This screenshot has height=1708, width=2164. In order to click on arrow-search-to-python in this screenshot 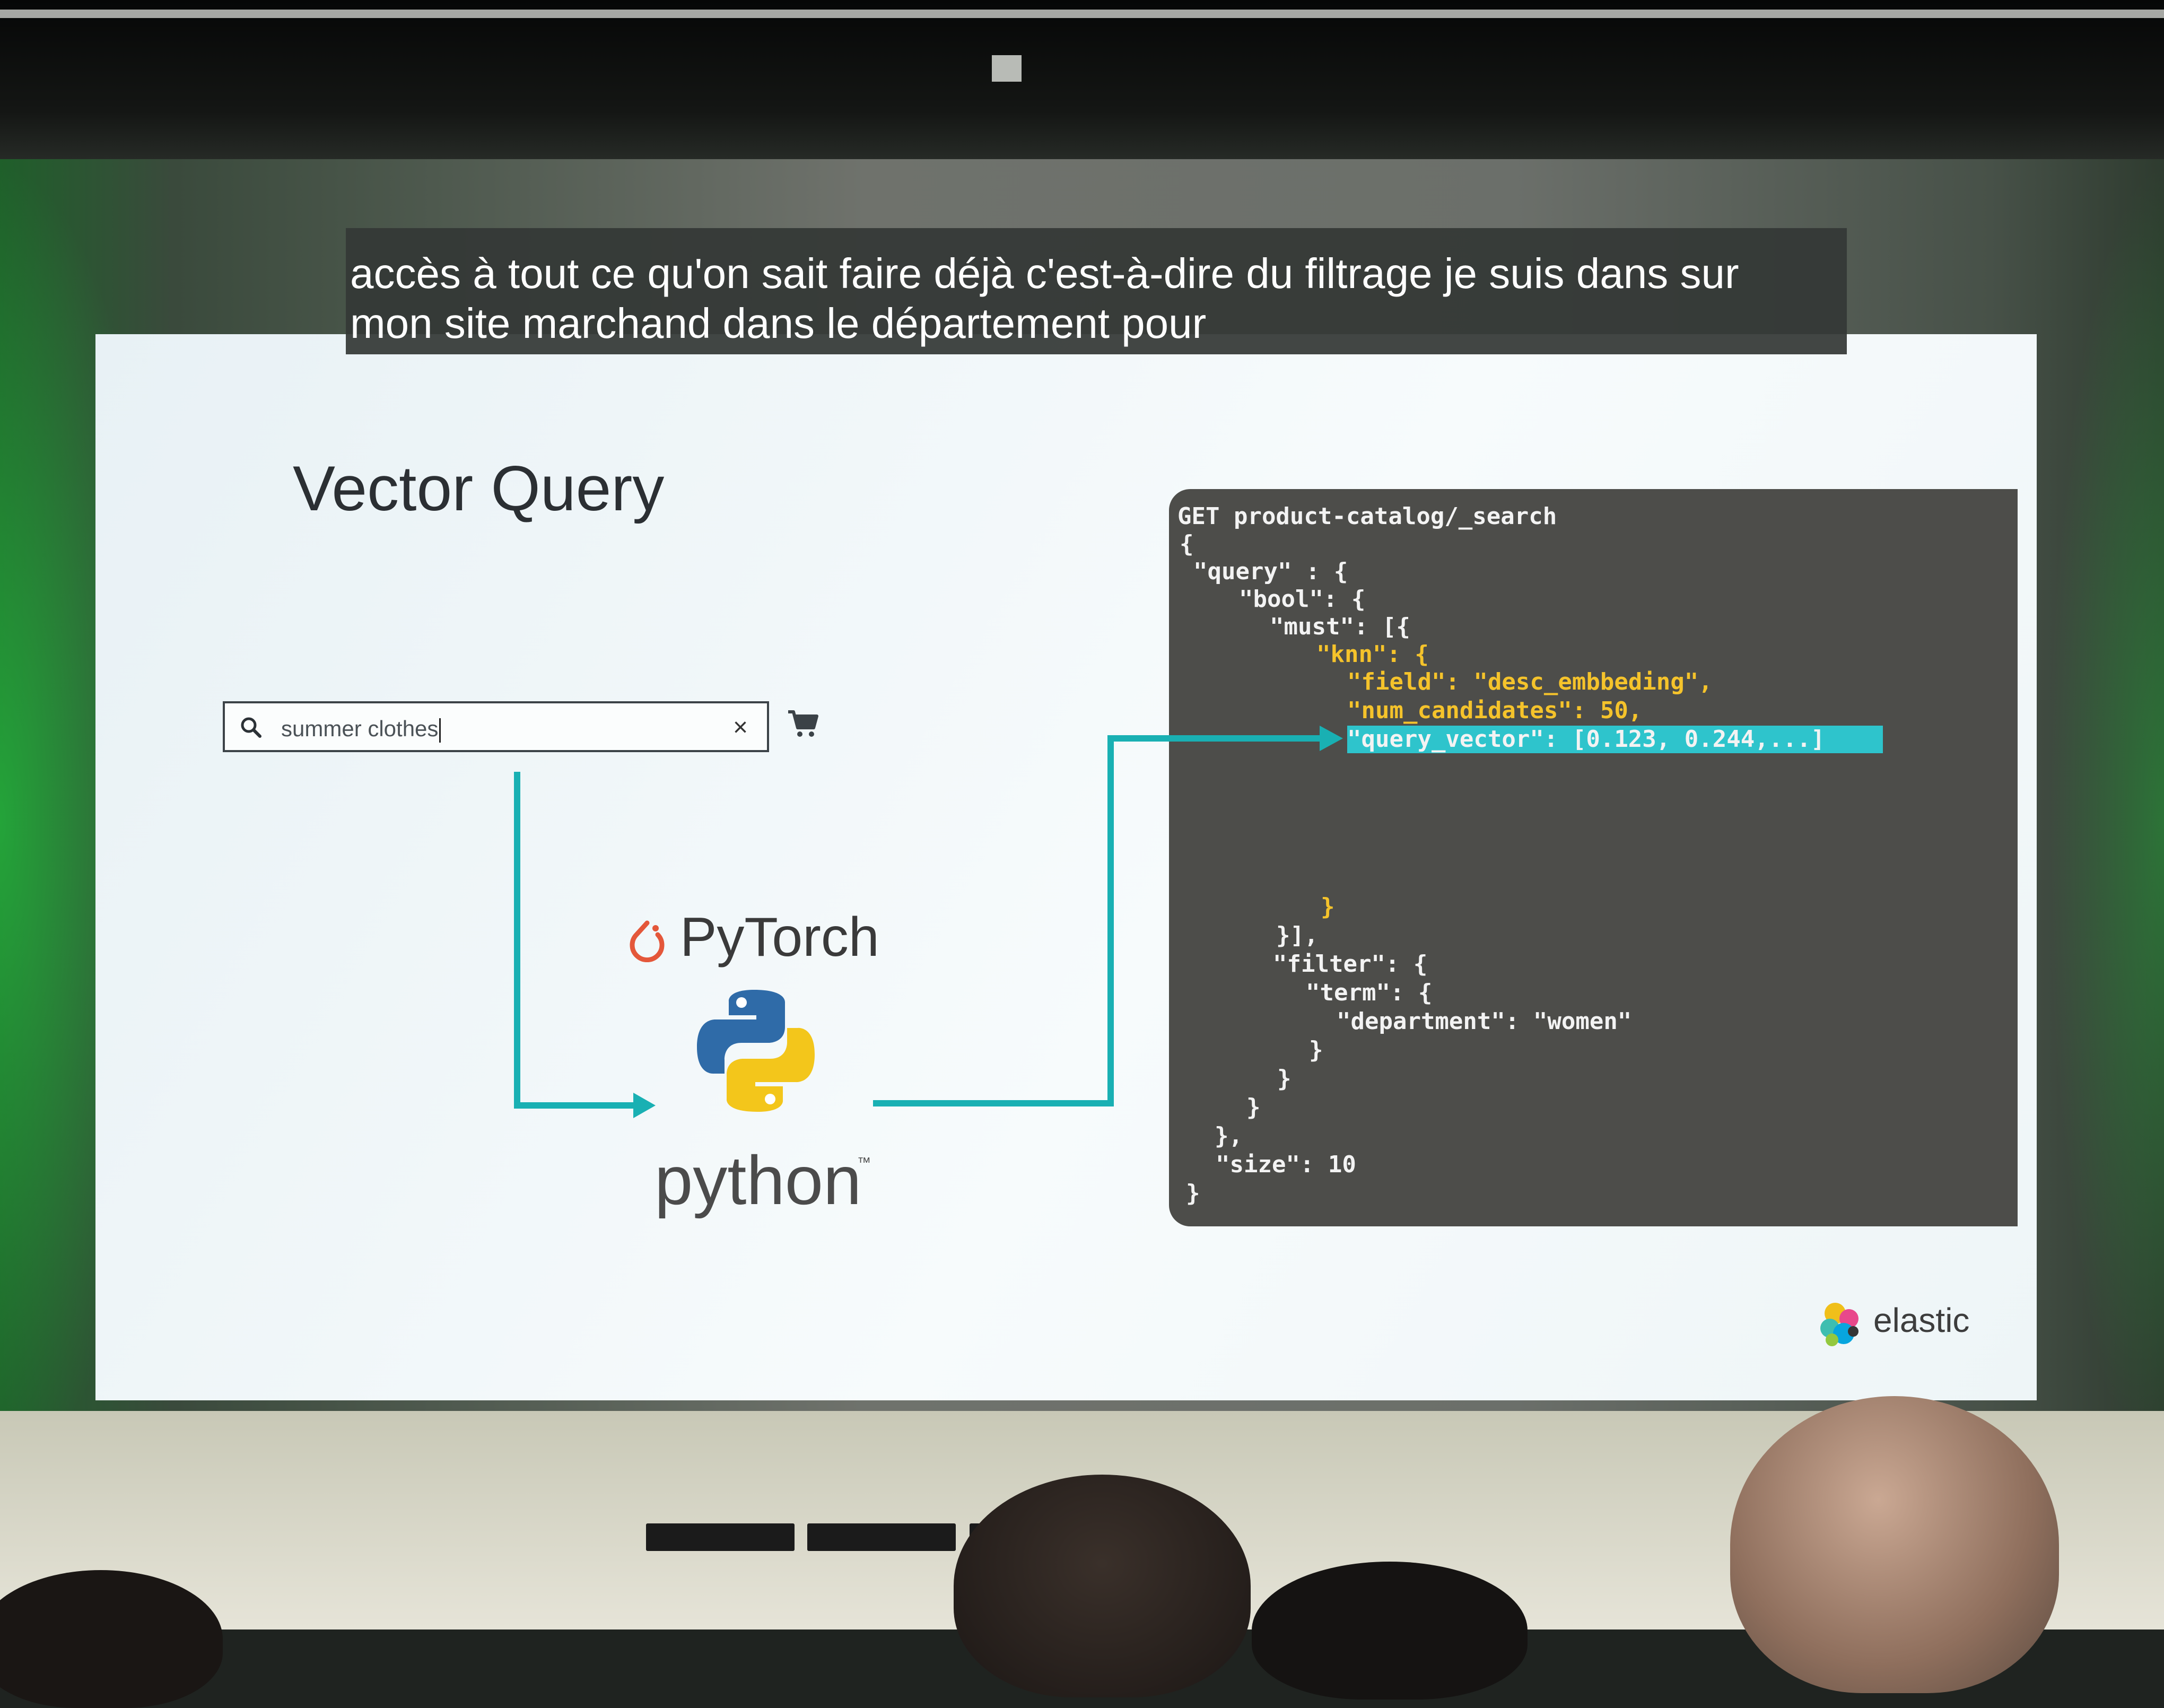, I will do `click(574, 941)`.